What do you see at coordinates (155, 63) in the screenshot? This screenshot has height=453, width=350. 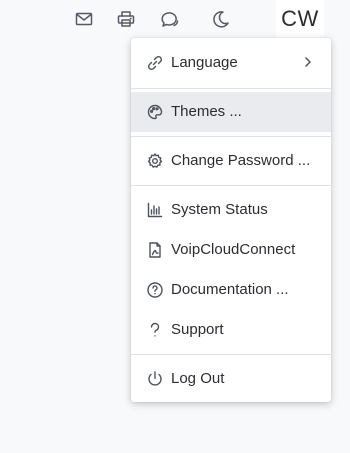 I see `link-icon` at bounding box center [155, 63].